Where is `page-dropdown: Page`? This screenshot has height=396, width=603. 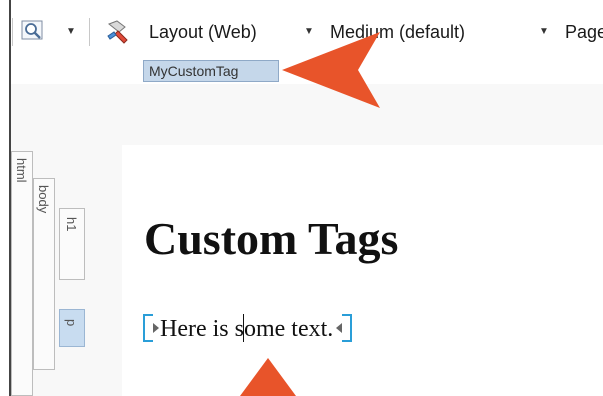
page-dropdown: Page is located at coordinates (584, 32).